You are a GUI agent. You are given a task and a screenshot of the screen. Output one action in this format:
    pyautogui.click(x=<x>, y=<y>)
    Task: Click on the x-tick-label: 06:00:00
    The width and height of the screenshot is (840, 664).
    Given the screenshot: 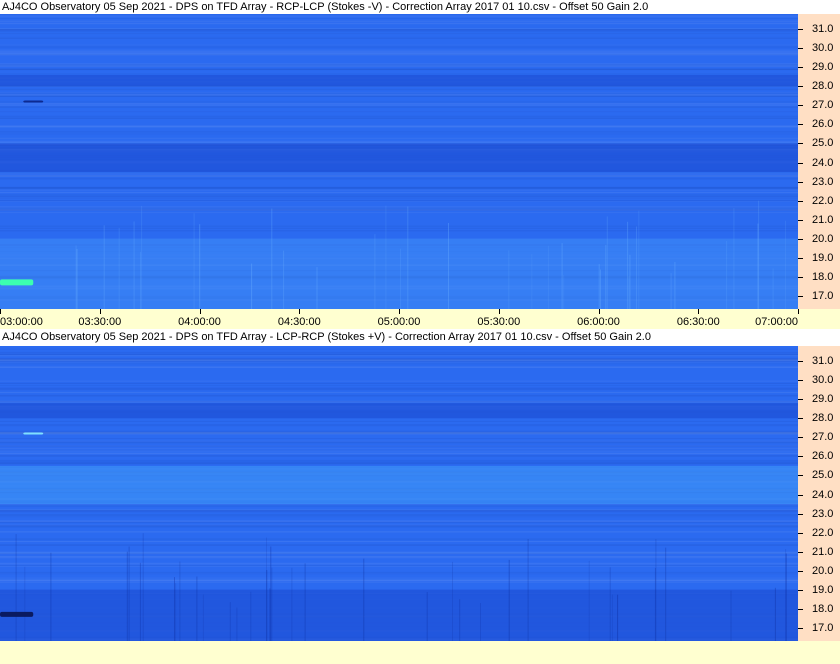 What is the action you would take?
    pyautogui.click(x=598, y=322)
    